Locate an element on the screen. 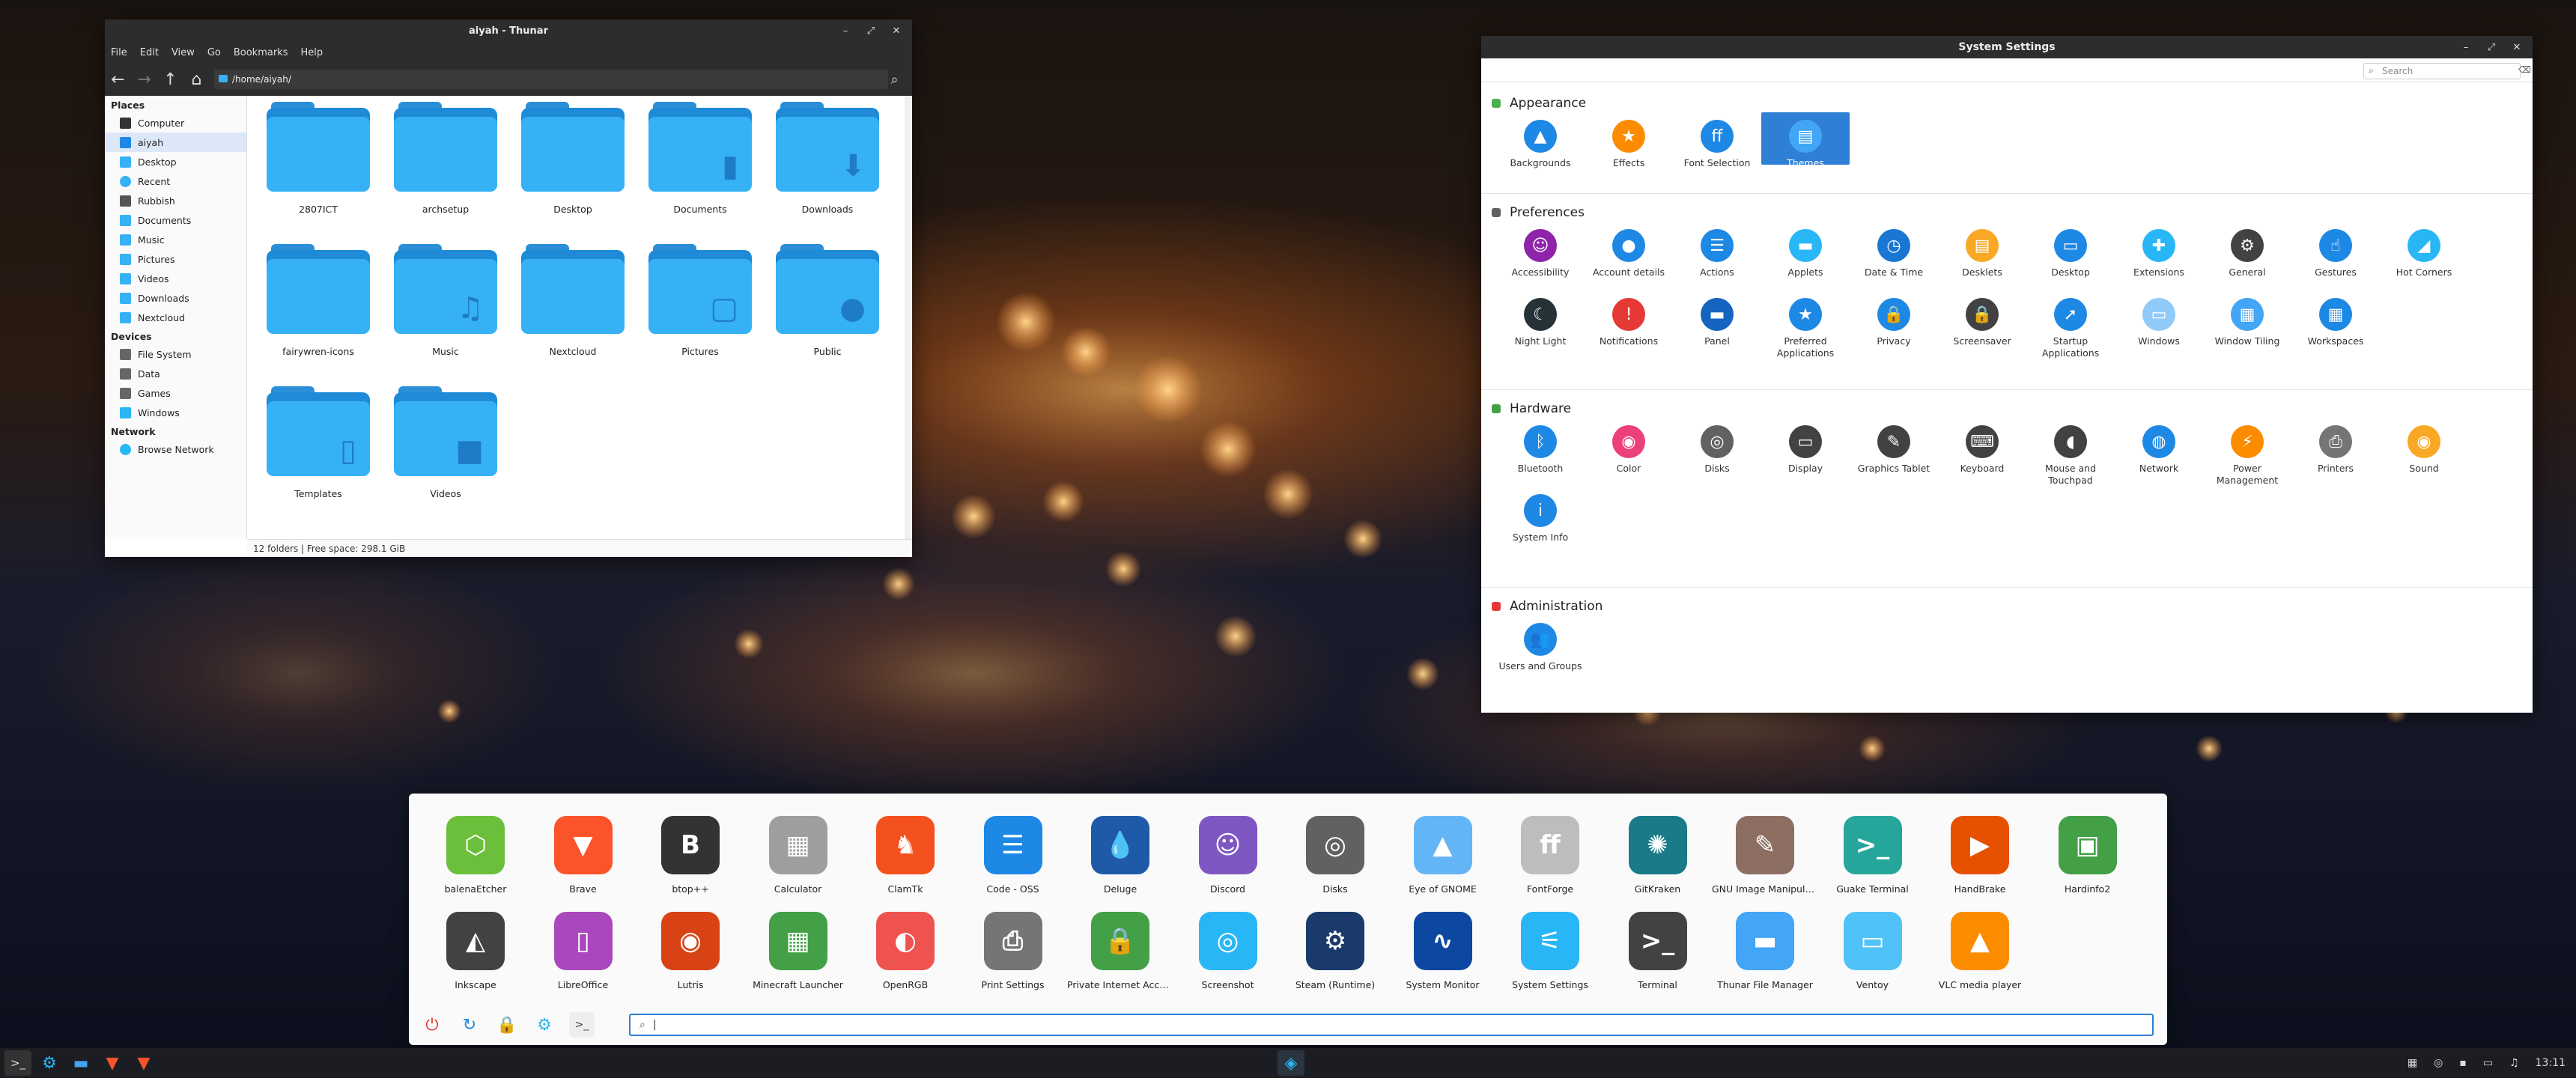 Image resolution: width=2576 pixels, height=1078 pixels. folder-item: ● Public is located at coordinates (827, 300).